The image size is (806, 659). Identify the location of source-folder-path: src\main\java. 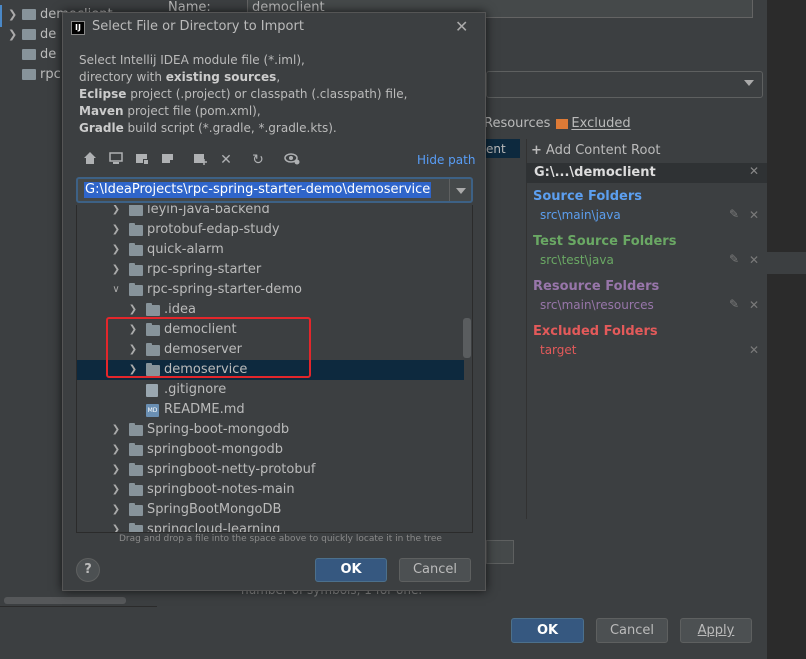
(580, 215).